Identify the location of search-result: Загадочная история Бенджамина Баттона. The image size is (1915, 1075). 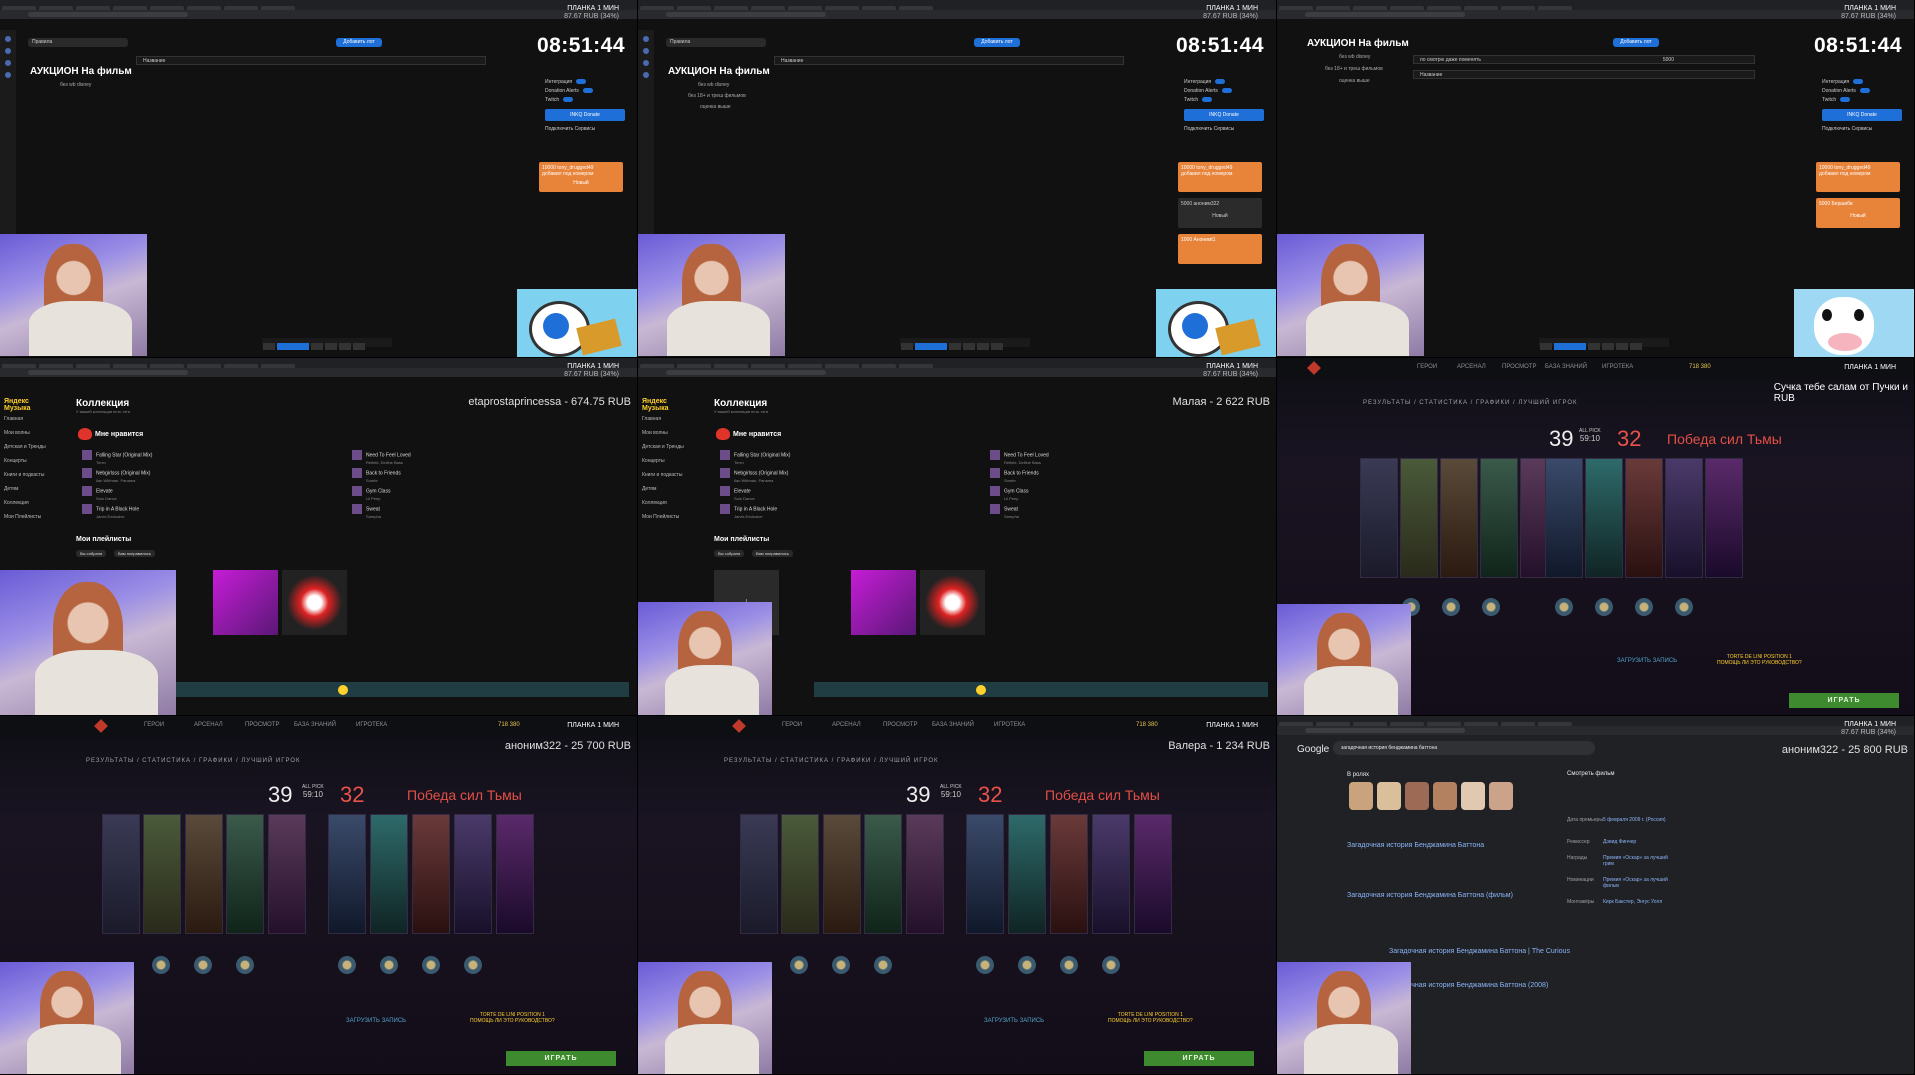
(1447, 845).